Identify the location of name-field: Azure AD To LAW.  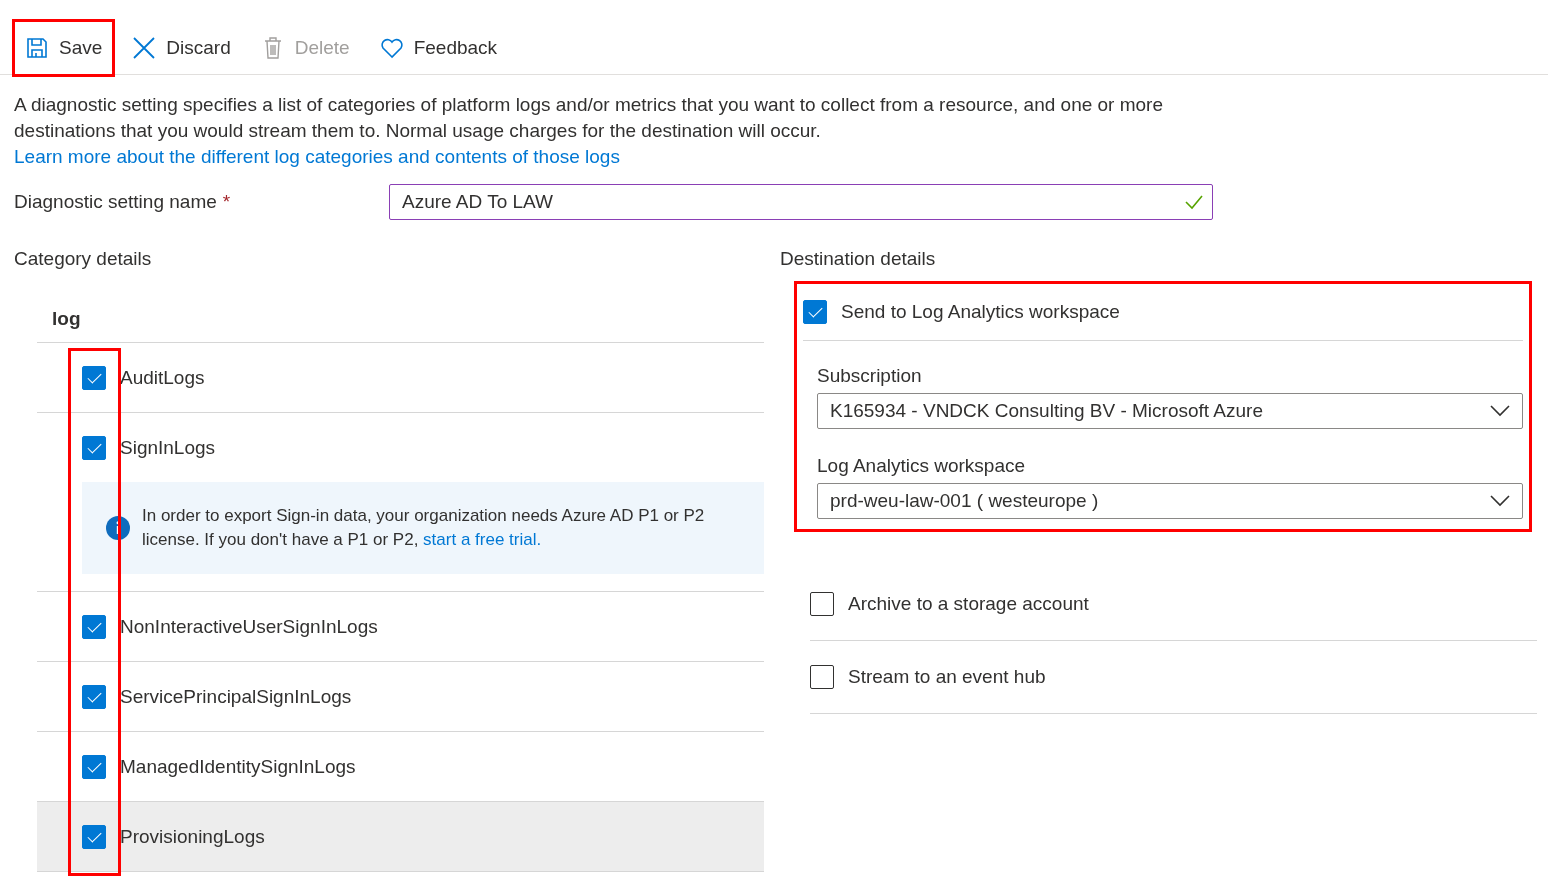
(801, 202).